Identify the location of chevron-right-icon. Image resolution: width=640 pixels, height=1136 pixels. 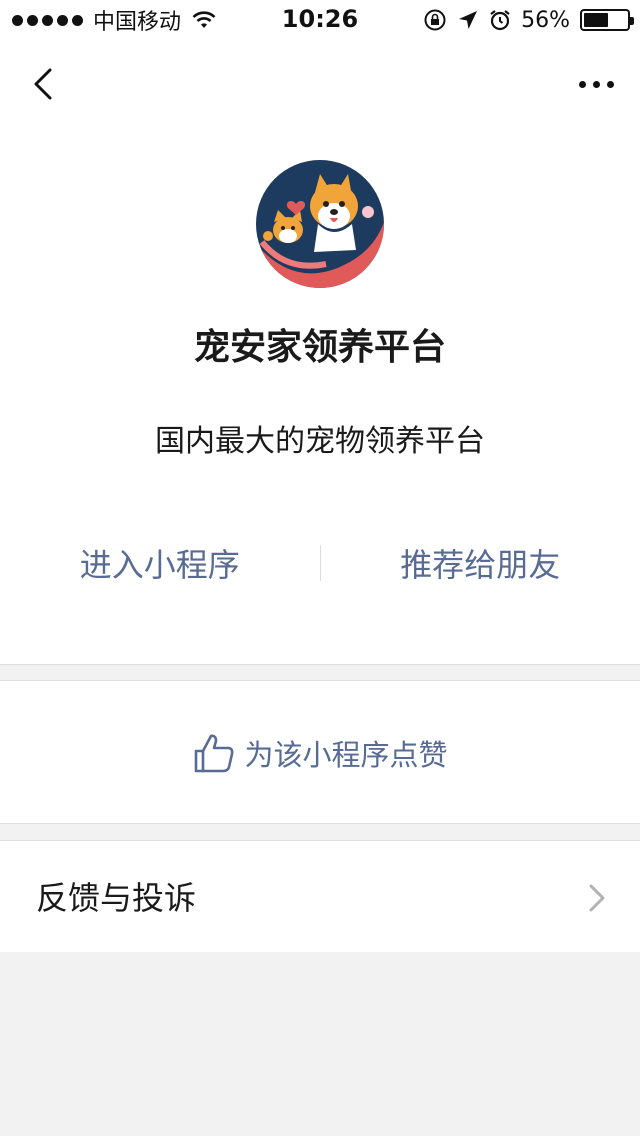
(597, 898).